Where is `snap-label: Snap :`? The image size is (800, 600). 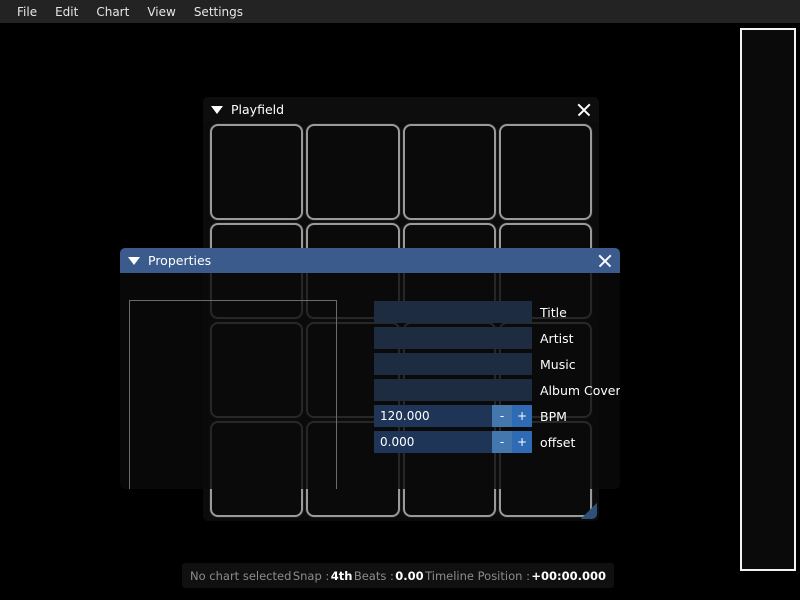
snap-label: Snap : is located at coordinates (311, 575).